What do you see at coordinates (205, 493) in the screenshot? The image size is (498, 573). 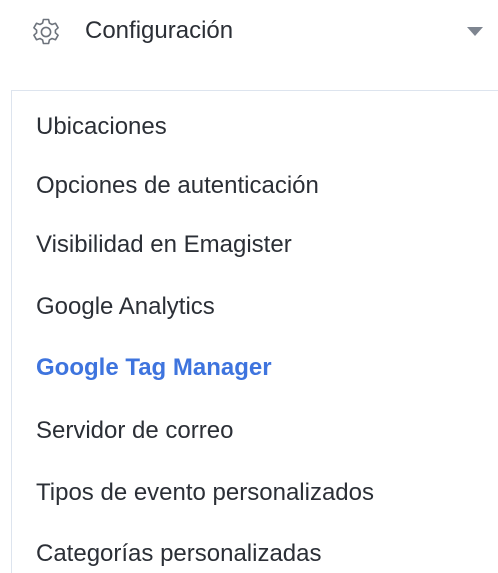 I see `submenu-item-tipos-evento: Tipos de evento personalizados` at bounding box center [205, 493].